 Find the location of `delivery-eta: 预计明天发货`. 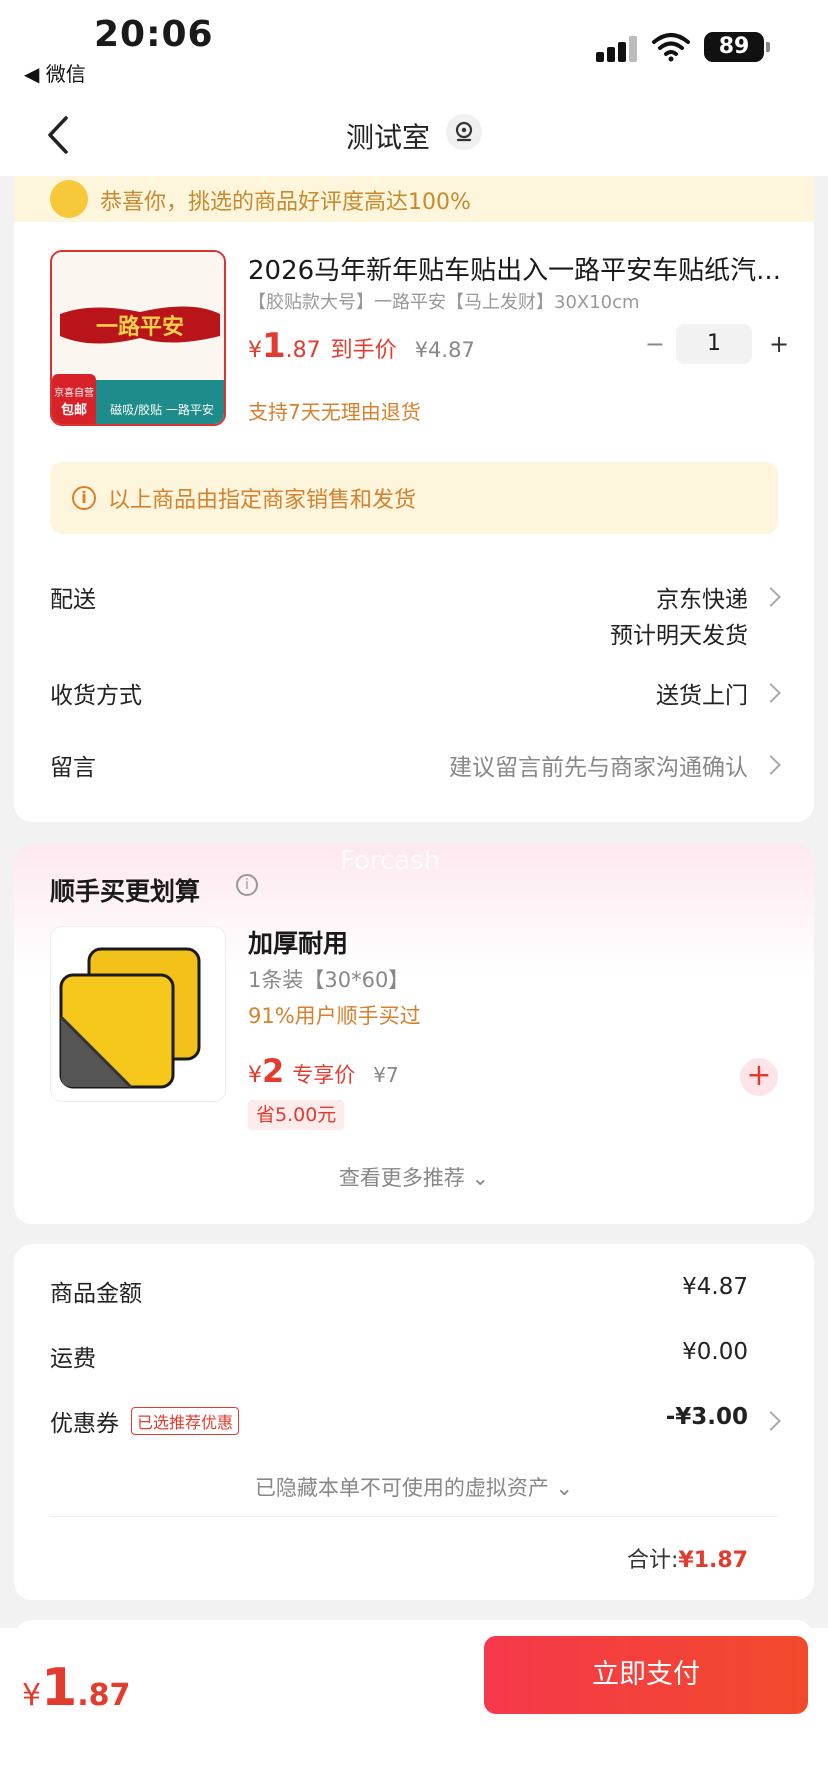

delivery-eta: 预计明天发货 is located at coordinates (679, 636).